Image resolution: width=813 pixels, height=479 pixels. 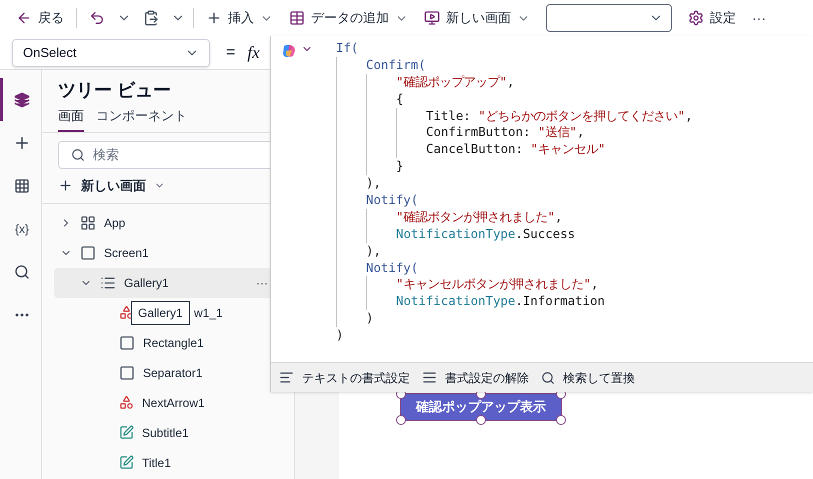 I want to click on fx-label: fx, so click(x=253, y=53).